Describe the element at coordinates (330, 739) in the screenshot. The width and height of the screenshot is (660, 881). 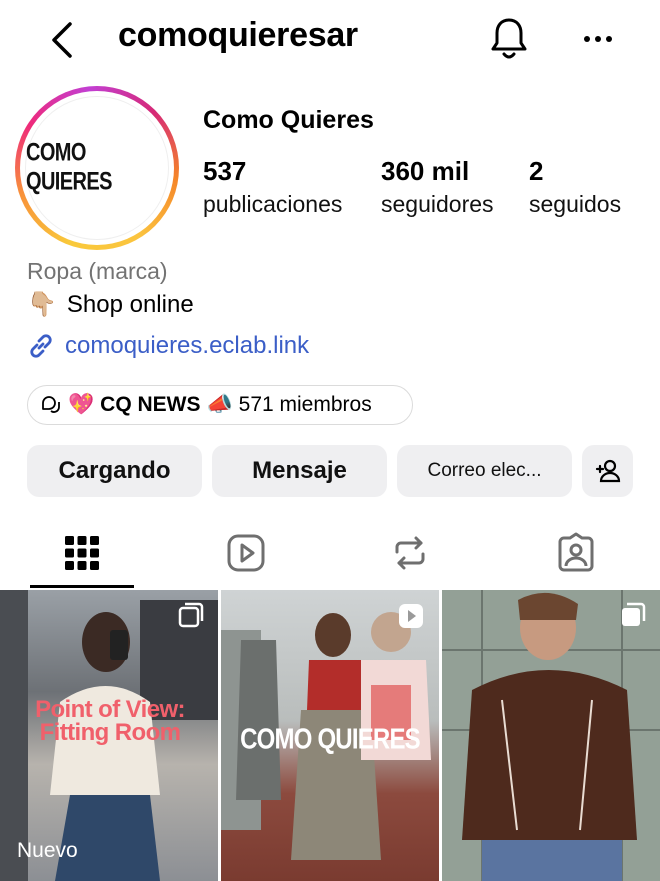
I see `post-2-brand-overlay: COMO QUIERES` at that location.